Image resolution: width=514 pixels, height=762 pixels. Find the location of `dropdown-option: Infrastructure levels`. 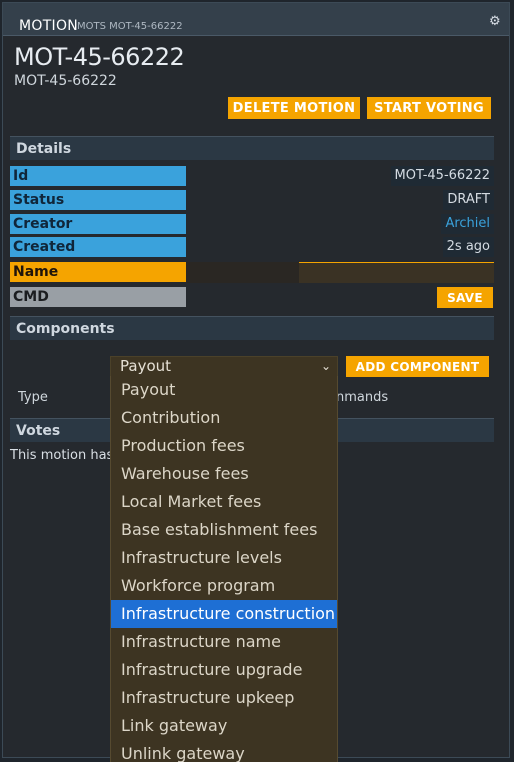

dropdown-option: Infrastructure levels is located at coordinates (224, 558).